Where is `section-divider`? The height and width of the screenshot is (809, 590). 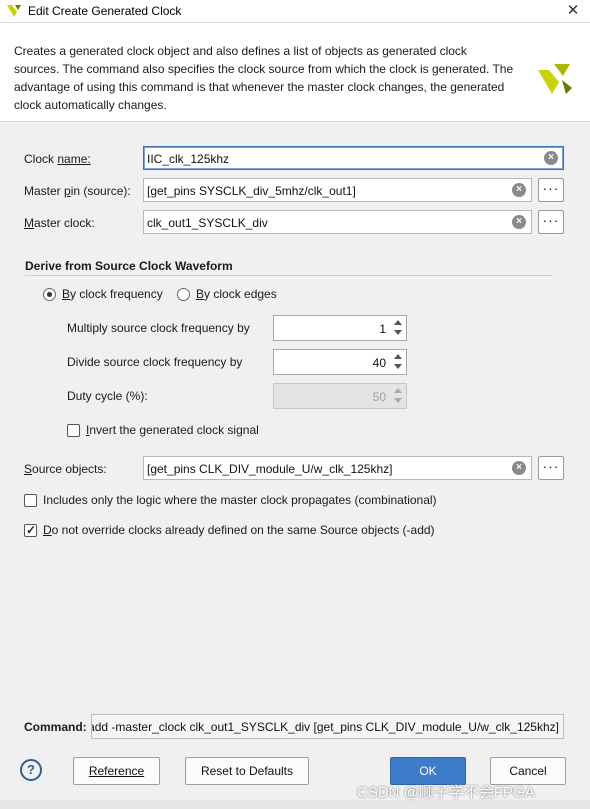
section-divider is located at coordinates (289, 275).